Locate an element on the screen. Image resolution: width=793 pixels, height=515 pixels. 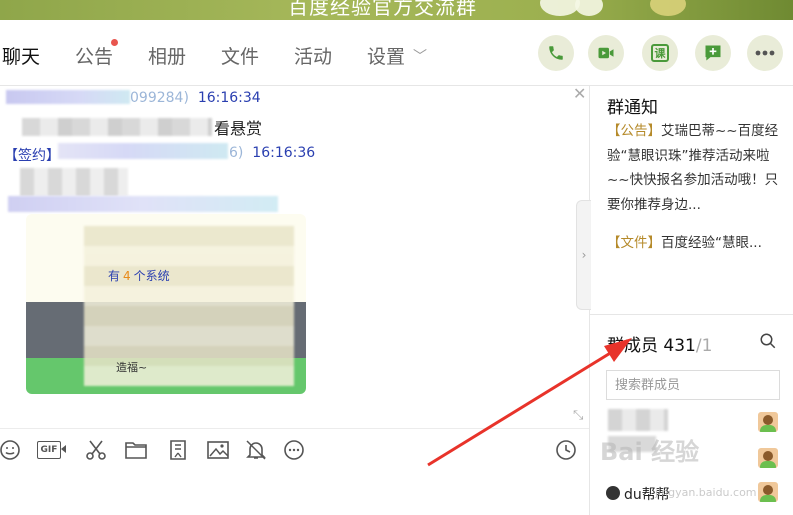
gif-icon: GIF is located at coordinates (49, 450).